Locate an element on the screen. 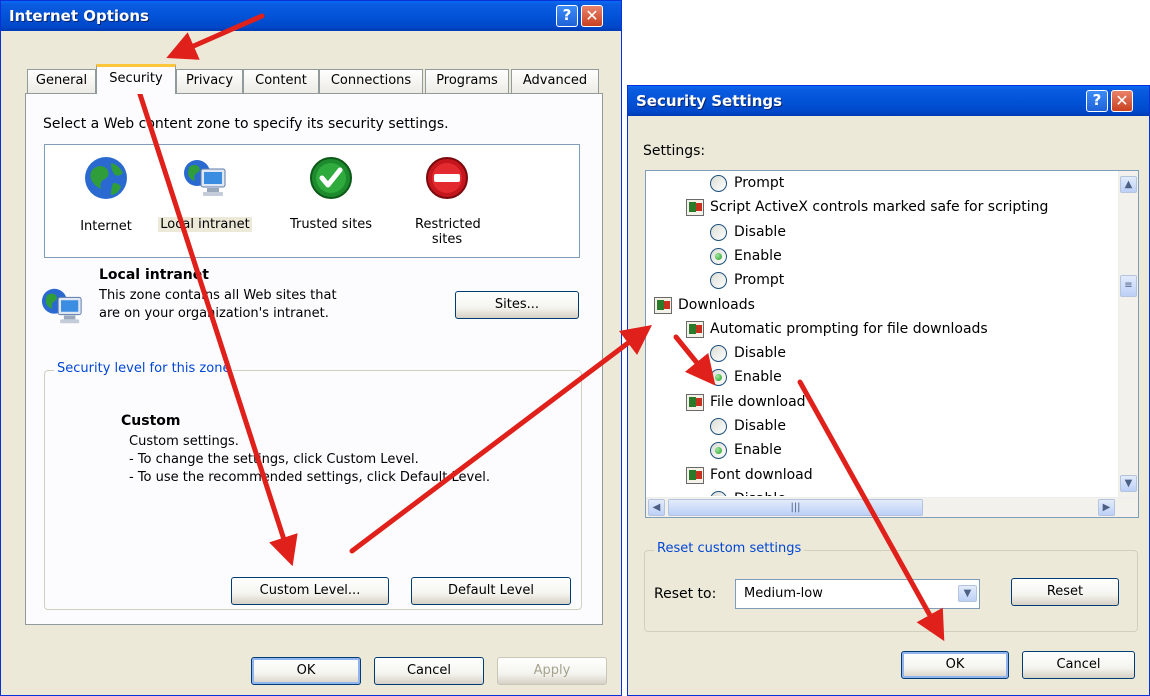  reset-to-select: Medium-low ▼ is located at coordinates (857, 594).